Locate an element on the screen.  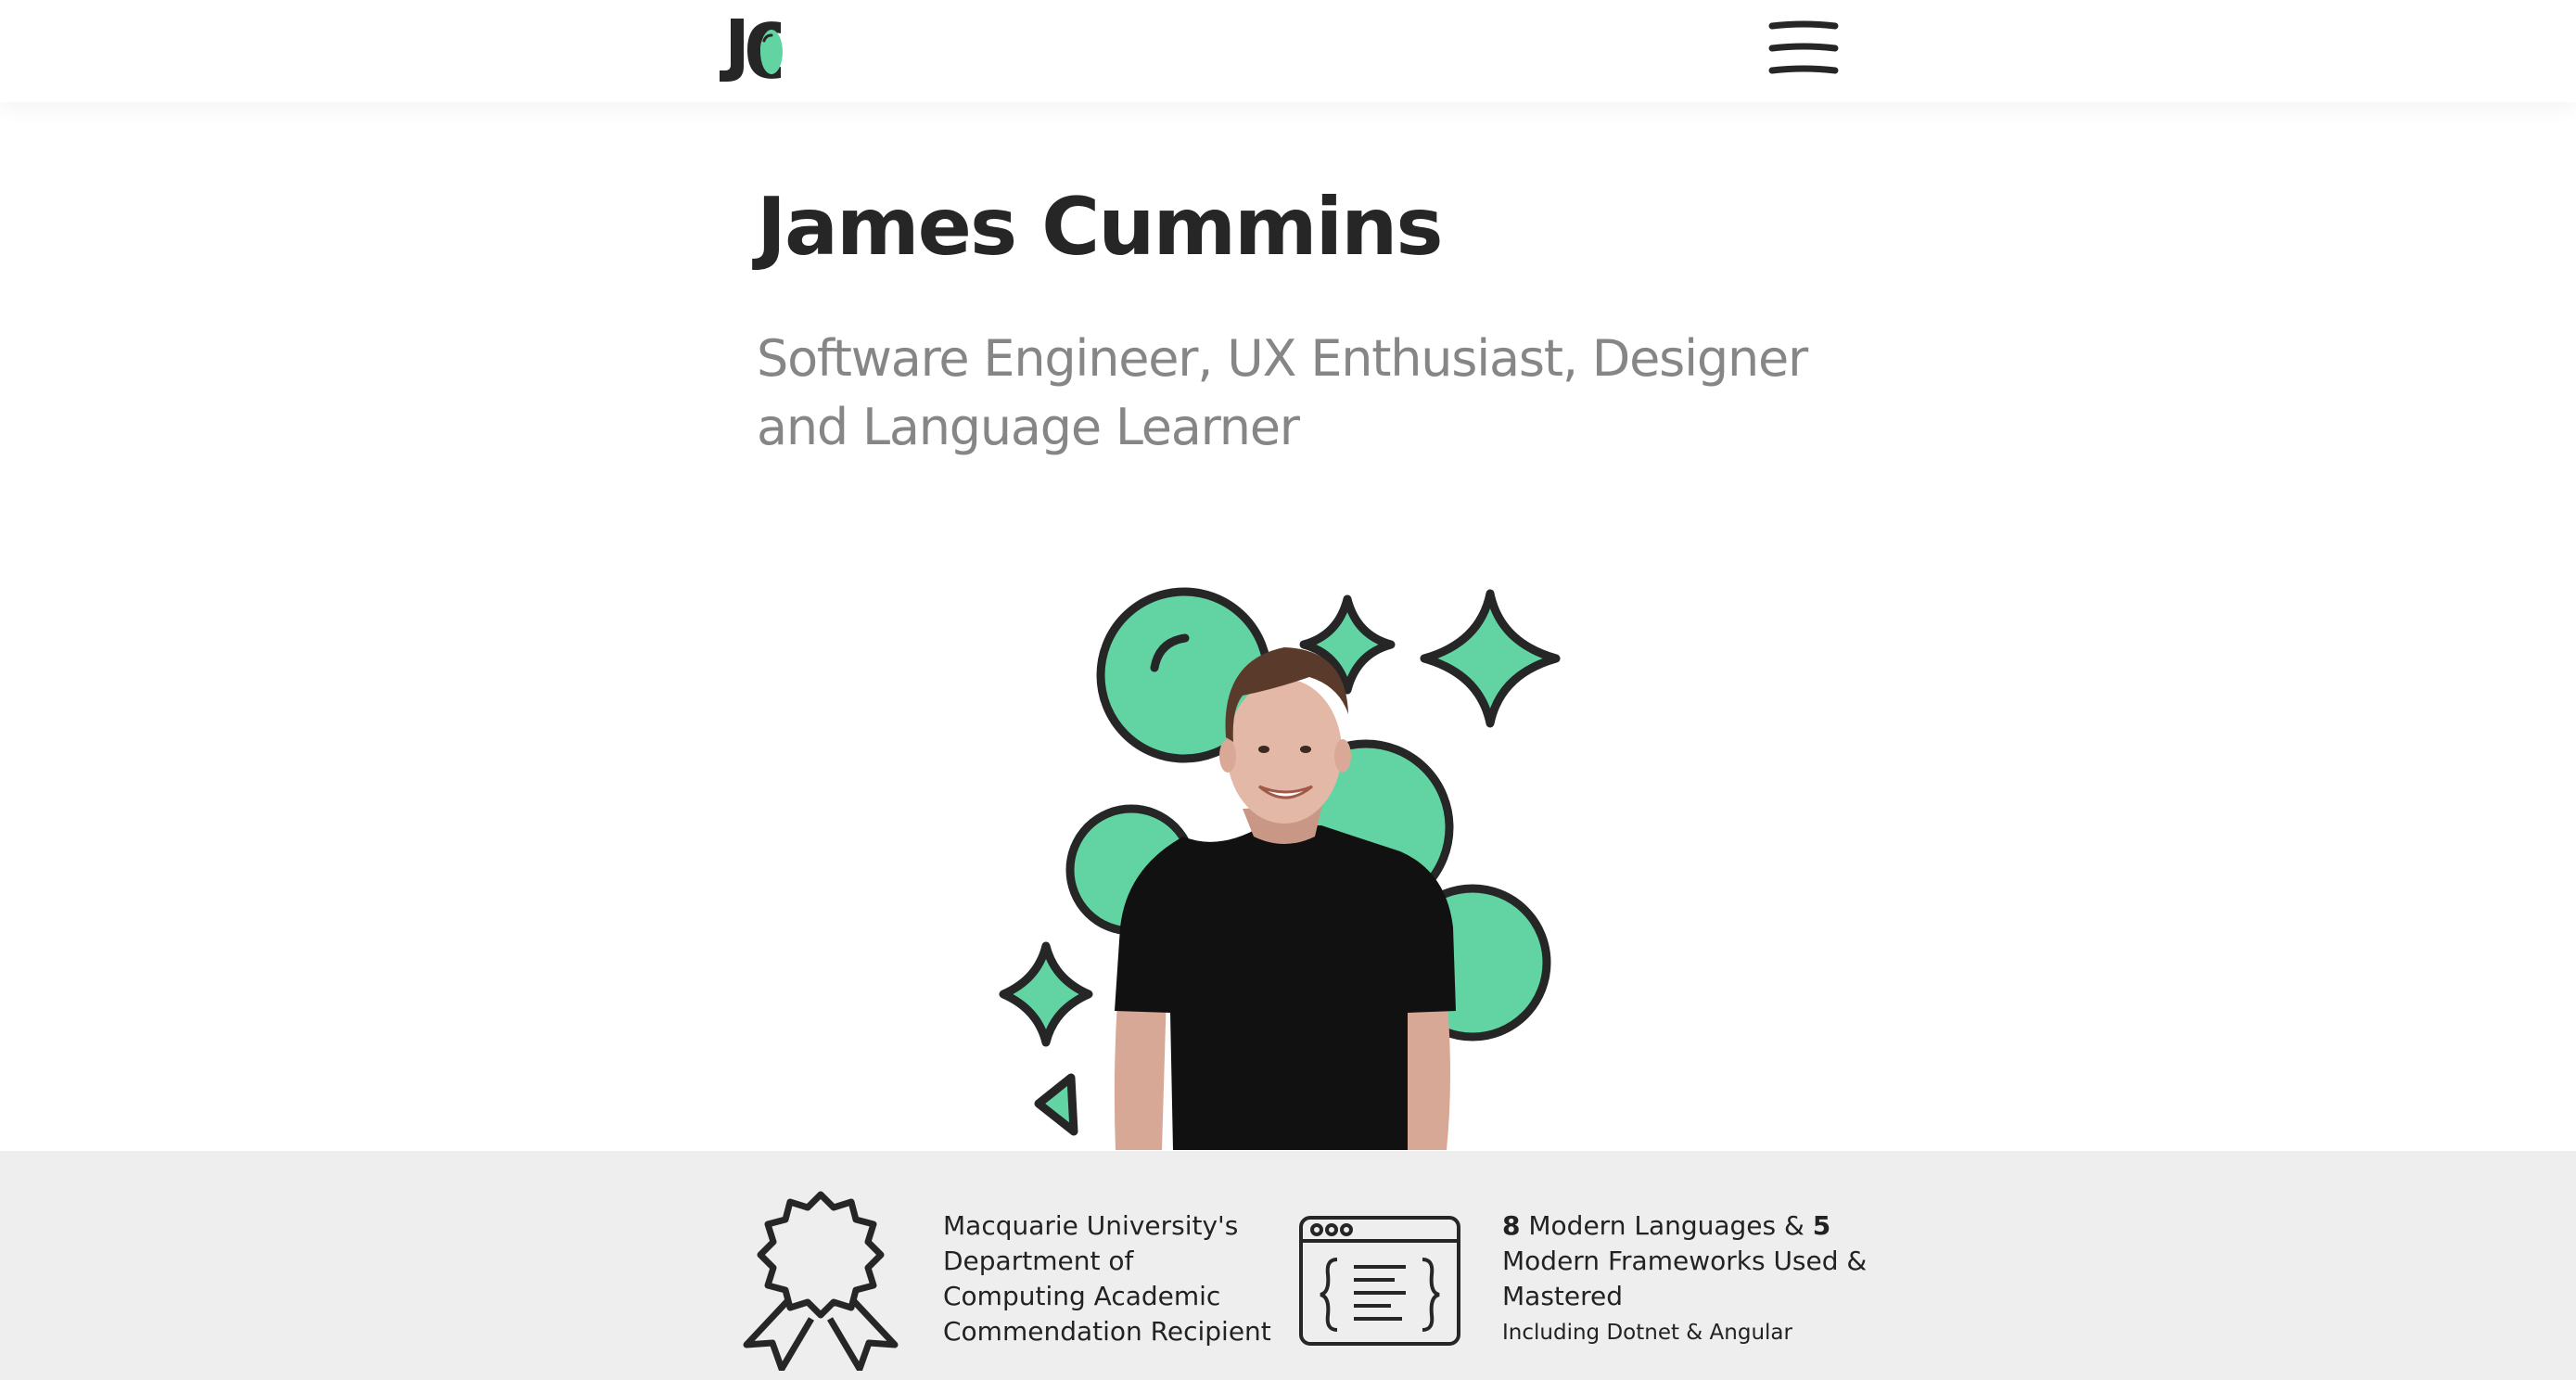
languages-count: 8 is located at coordinates (1511, 1225).